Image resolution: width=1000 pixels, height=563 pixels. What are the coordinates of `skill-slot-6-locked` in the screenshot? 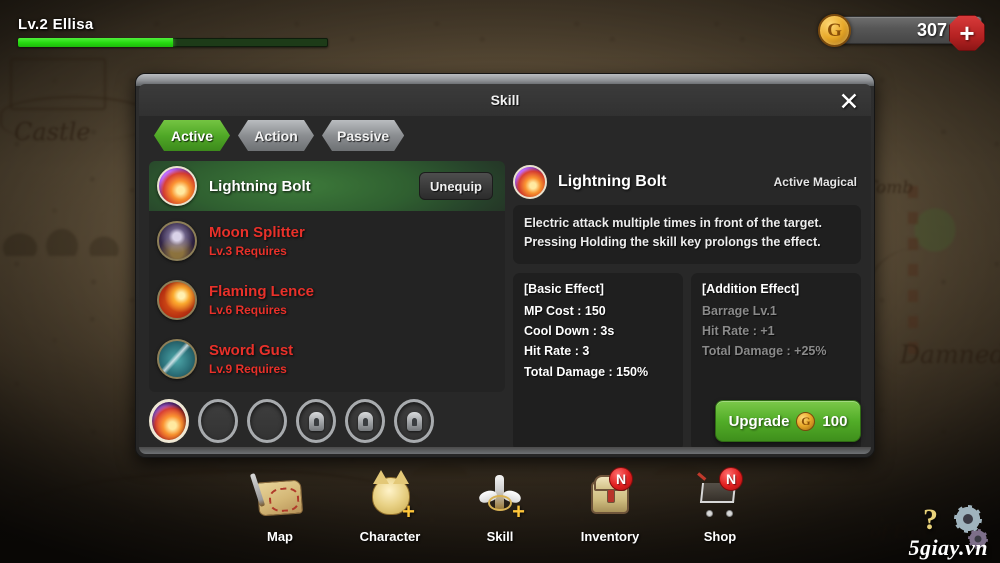 It's located at (414, 421).